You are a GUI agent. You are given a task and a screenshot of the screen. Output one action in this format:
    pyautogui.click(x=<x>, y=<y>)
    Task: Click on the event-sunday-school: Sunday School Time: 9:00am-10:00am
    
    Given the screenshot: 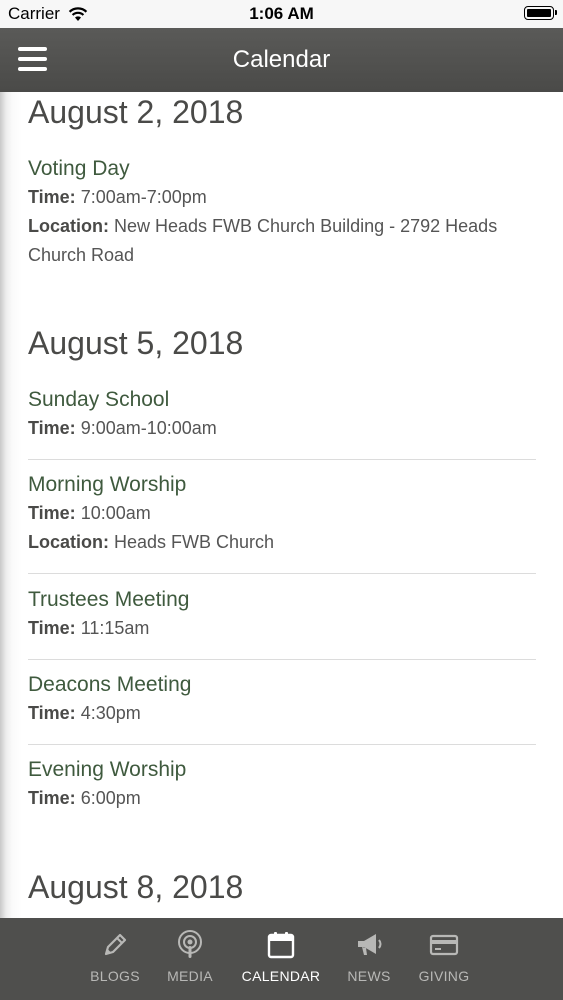 What is the action you would take?
    pyautogui.click(x=282, y=414)
    